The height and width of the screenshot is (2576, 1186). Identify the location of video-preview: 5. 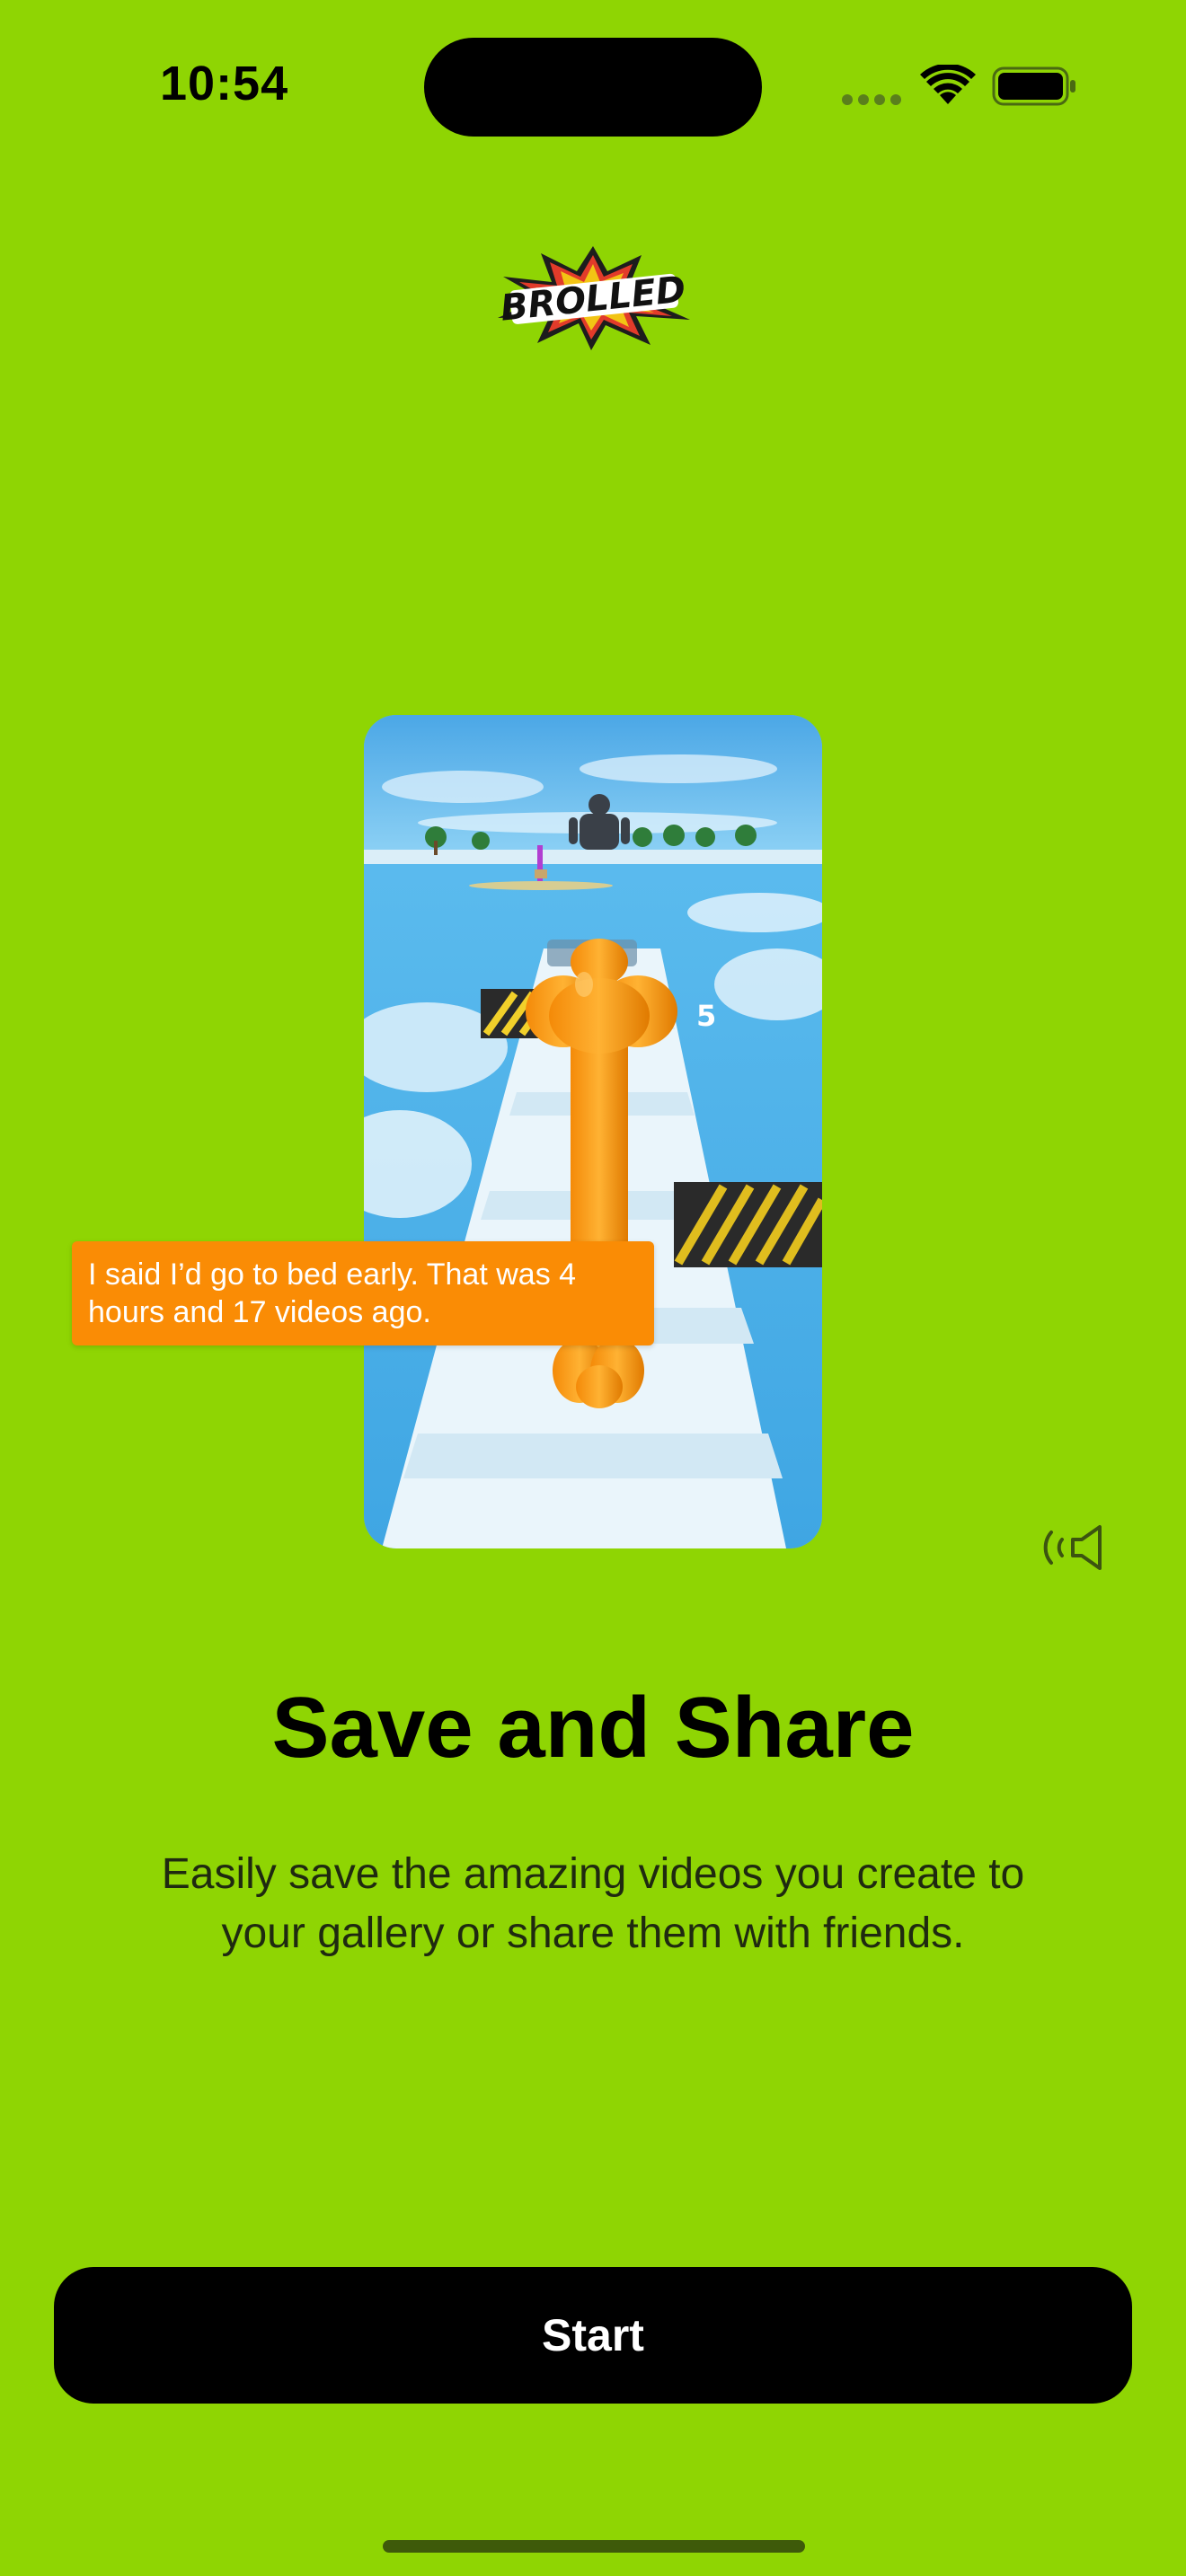
(593, 1131).